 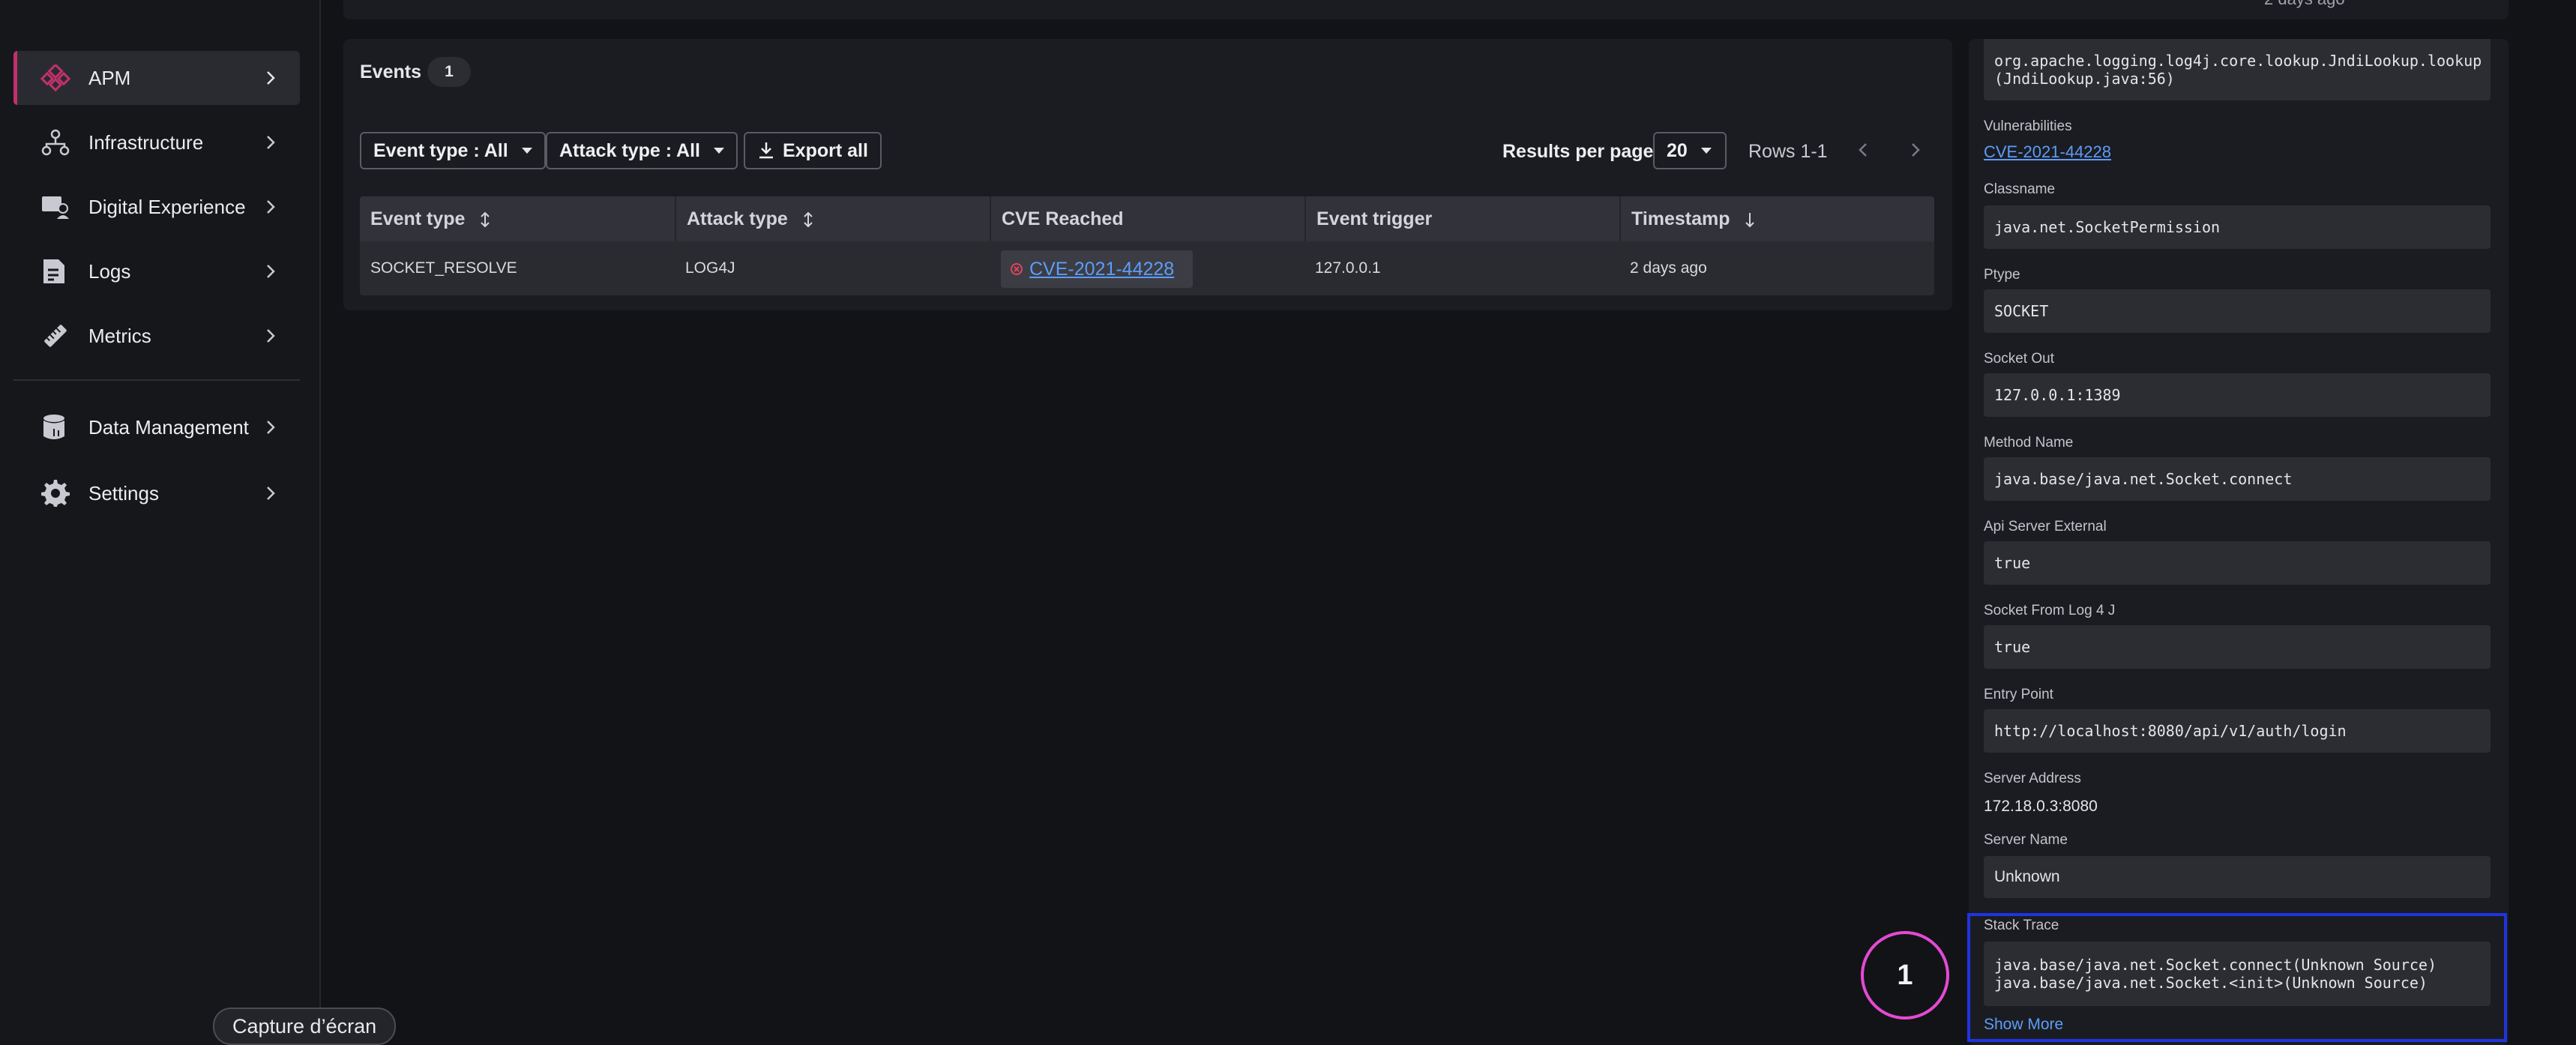 What do you see at coordinates (2237, 227) in the screenshot?
I see `classname-value: java.net.SocketPermission` at bounding box center [2237, 227].